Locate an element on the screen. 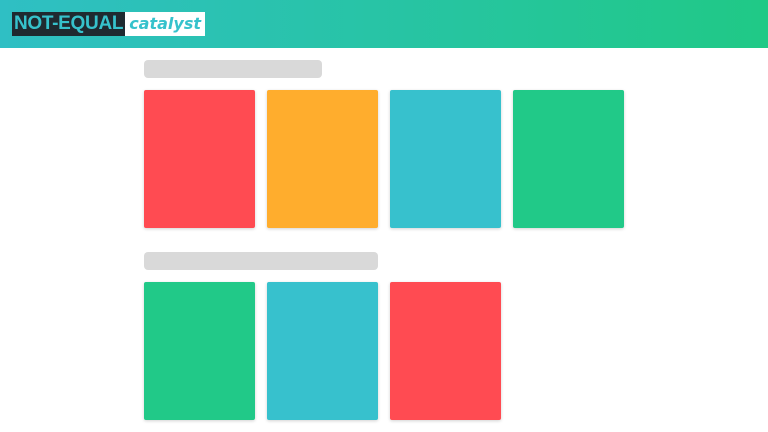 This screenshot has height=432, width=768. section-2-heading-placeholder is located at coordinates (261, 261).